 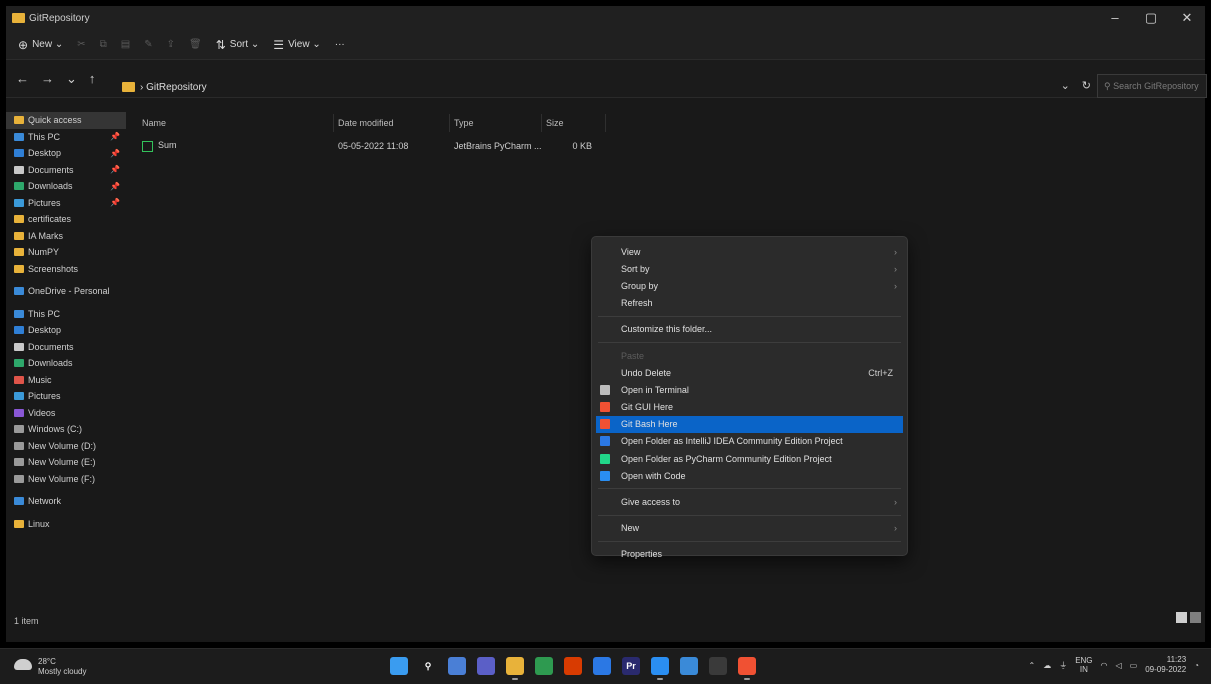 I want to click on context-menu-item: Give access to ›, so click(x=749, y=501).